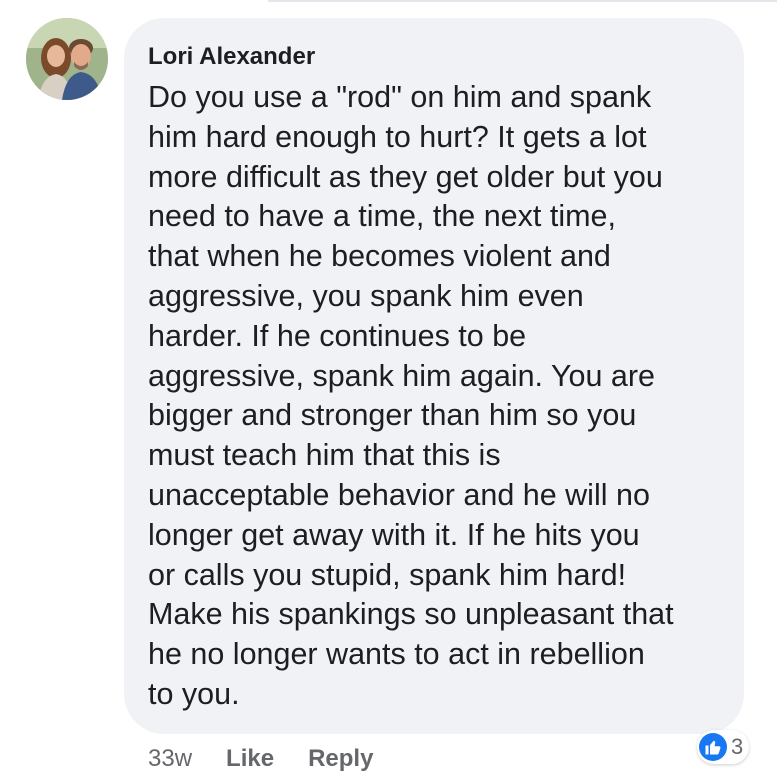 The height and width of the screenshot is (774, 777). I want to click on reaction-summary: 3, so click(723, 747).